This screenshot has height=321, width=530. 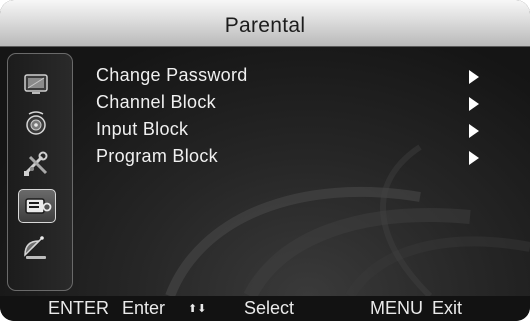 I want to click on key-hint-bar: ENTER Enter ⬆⬇ Select MENU Exit, so click(x=265, y=308).